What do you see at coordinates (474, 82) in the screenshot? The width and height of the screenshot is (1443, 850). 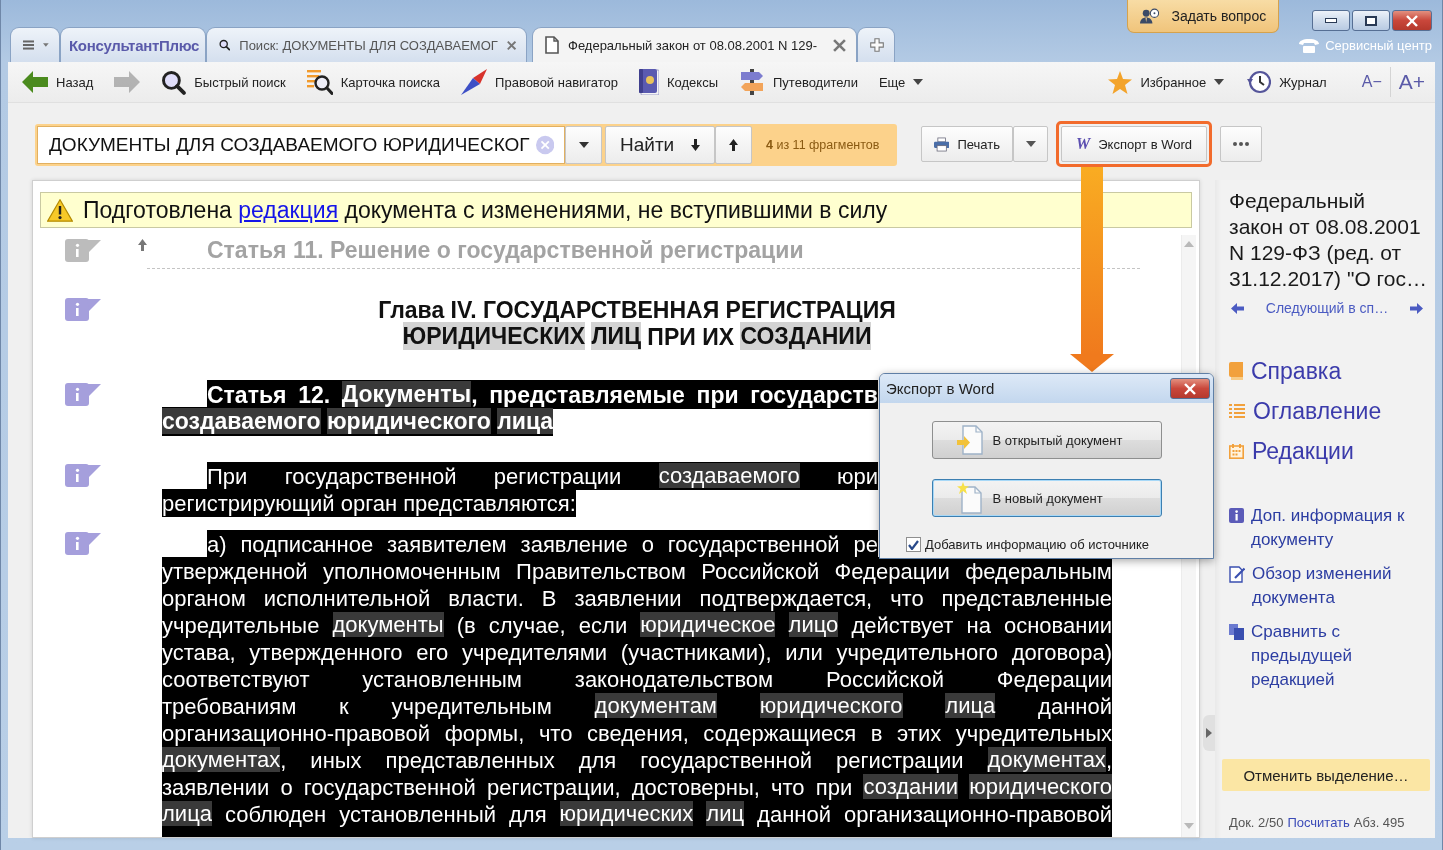 I see `compass-needle-icon` at bounding box center [474, 82].